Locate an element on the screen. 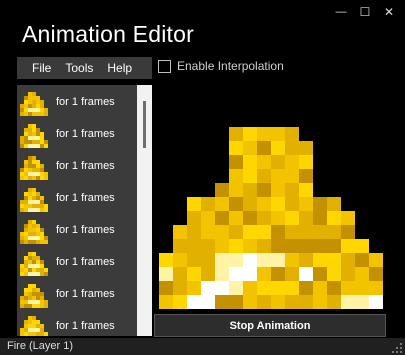 This screenshot has width=405, height=355. status-bar: Fire (Layer 1) is located at coordinates (202, 346).